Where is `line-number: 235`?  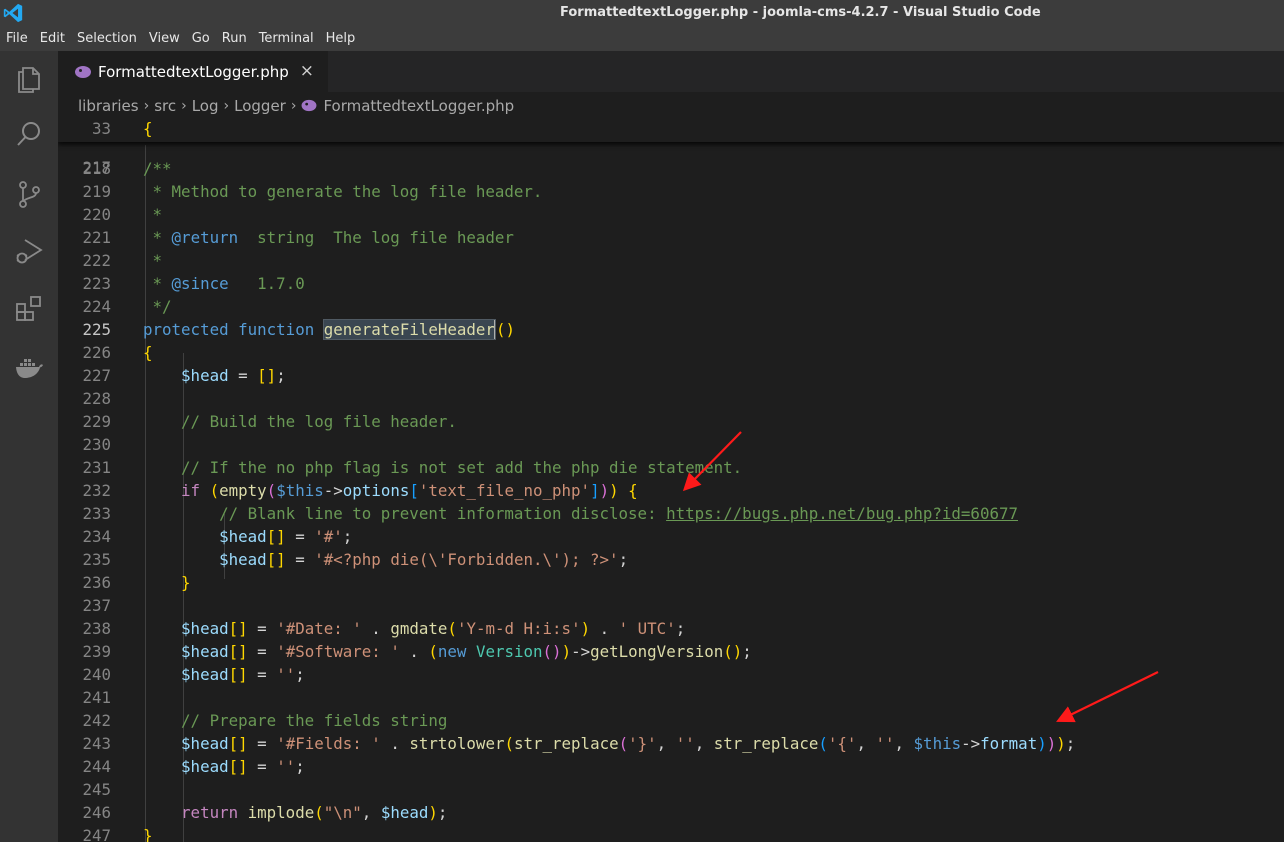
line-number: 235 is located at coordinates (96, 559).